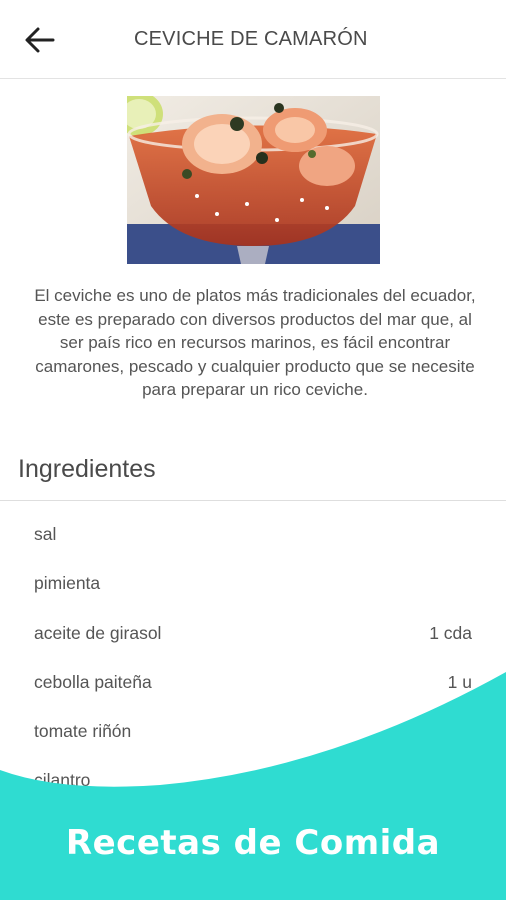 This screenshot has height=900, width=506. What do you see at coordinates (45, 534) in the screenshot?
I see `ingredient-name: sal` at bounding box center [45, 534].